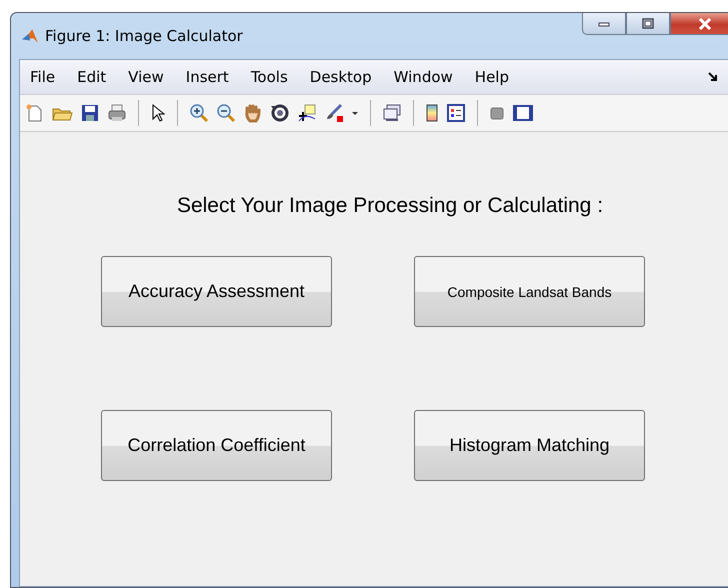 The width and height of the screenshot is (728, 588). Describe the element at coordinates (307, 113) in the screenshot. I see `data-cursor-icon` at that location.